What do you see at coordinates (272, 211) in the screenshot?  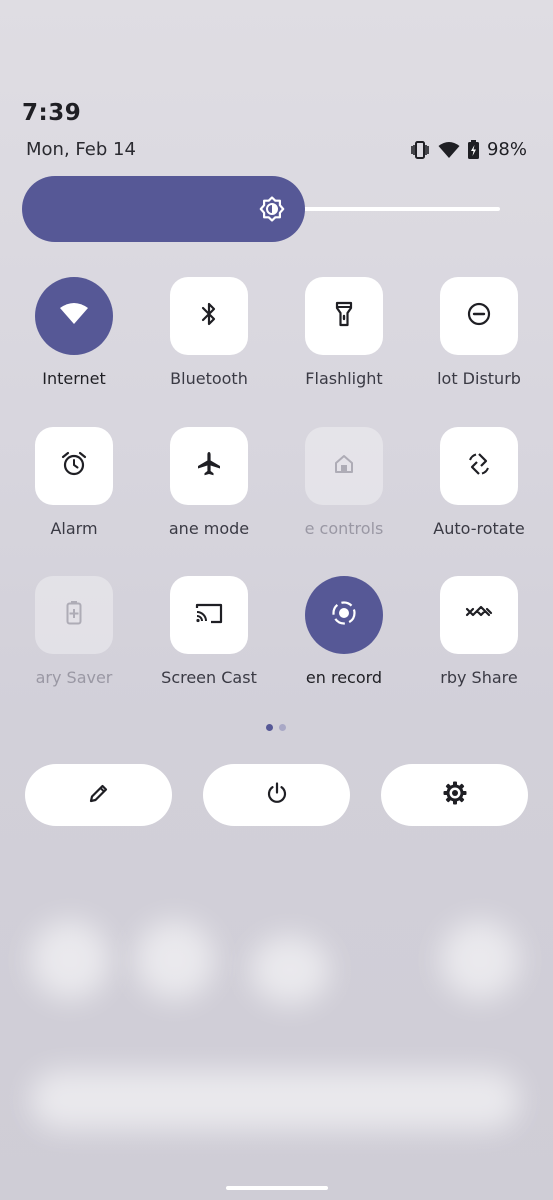 I see `brightness-icon` at bounding box center [272, 211].